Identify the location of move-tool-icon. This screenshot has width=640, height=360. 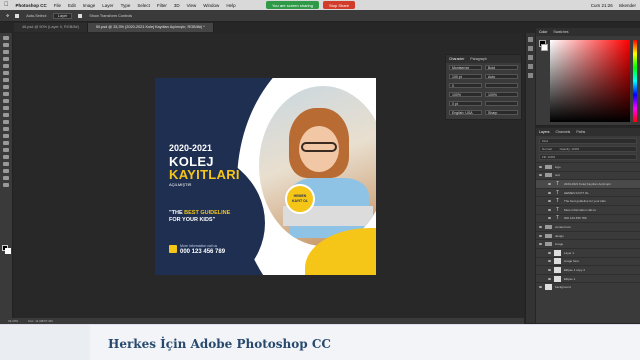
(6, 38).